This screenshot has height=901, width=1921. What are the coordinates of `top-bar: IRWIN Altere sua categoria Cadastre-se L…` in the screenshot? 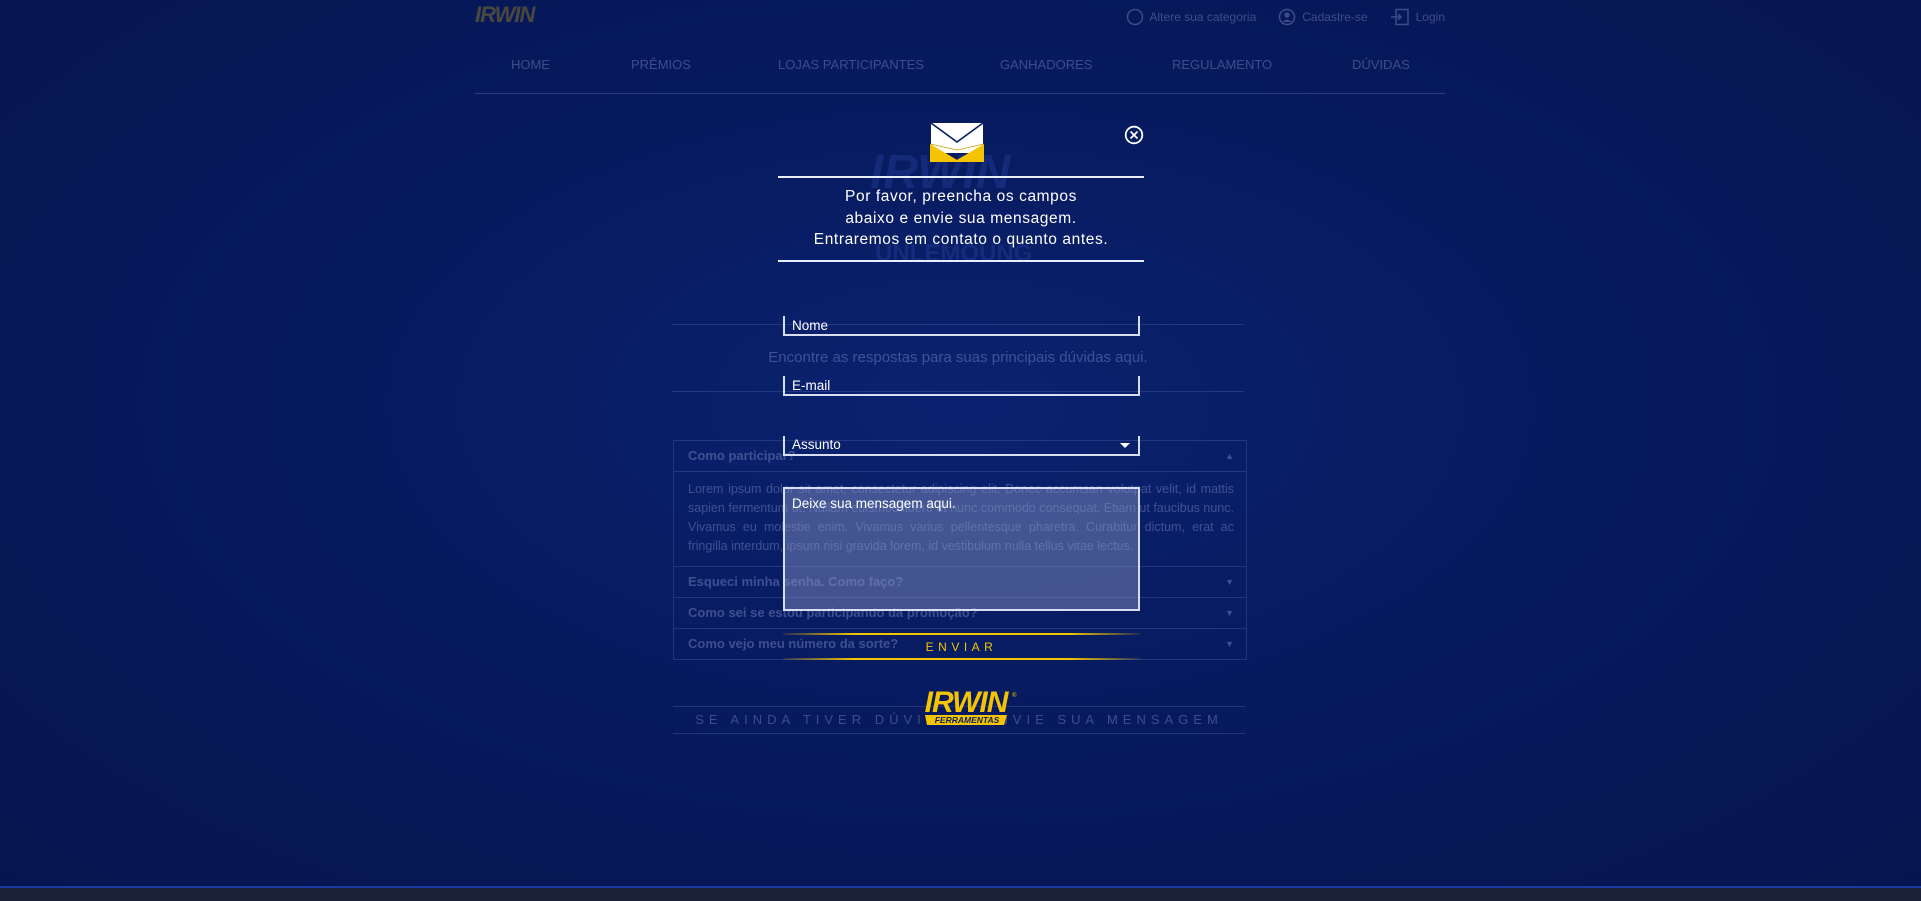 It's located at (960, 18).